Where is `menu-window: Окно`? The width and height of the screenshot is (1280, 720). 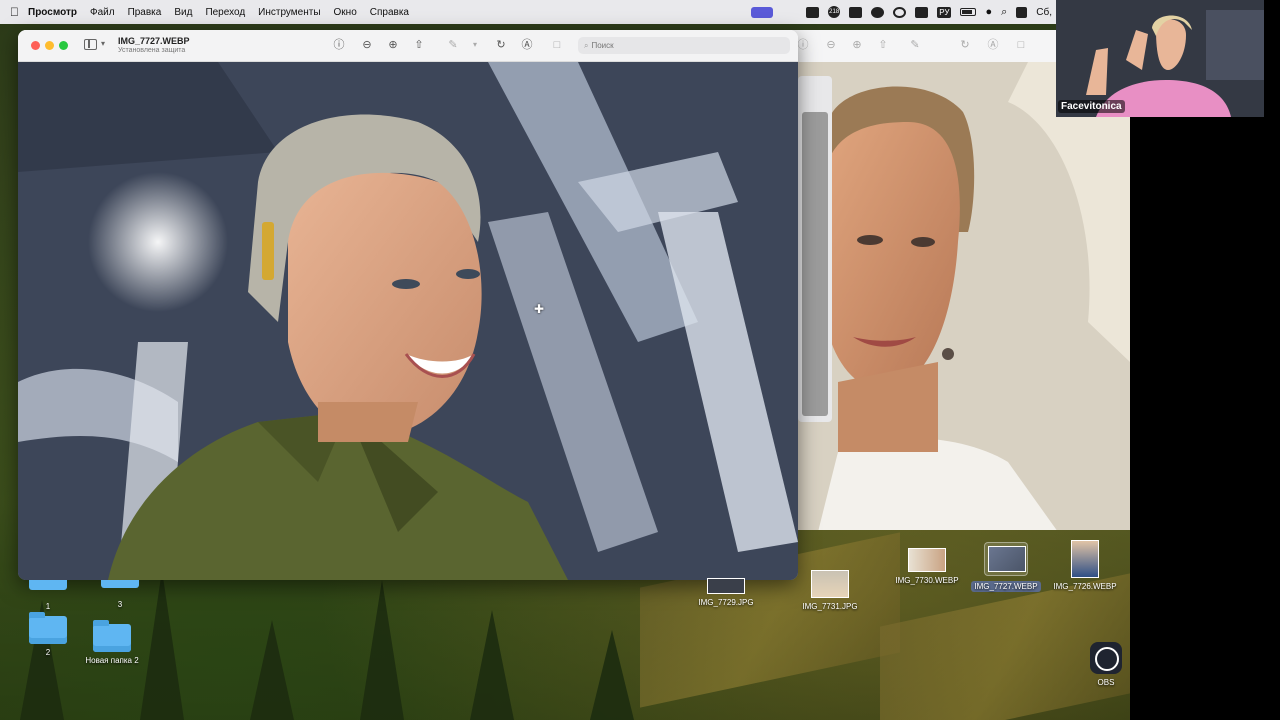
menu-window: Окно is located at coordinates (345, 12).